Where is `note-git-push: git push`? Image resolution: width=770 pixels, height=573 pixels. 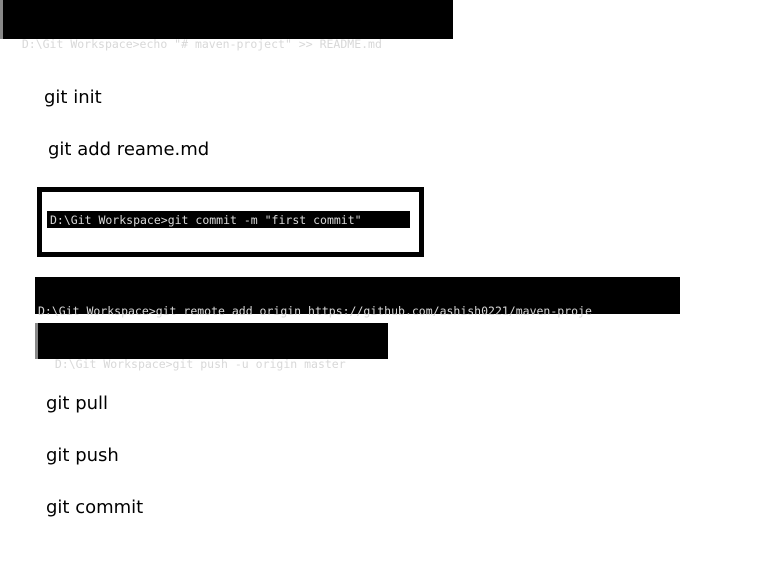
note-git-push: git push is located at coordinates (82, 455).